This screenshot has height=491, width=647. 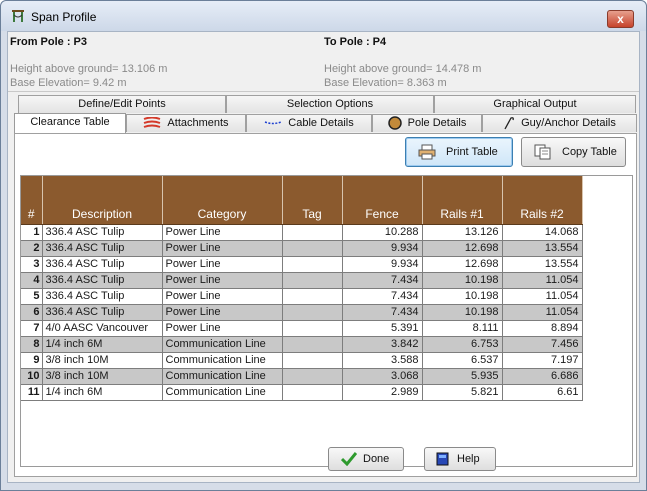 I want to click on cell-description: 1/4 inch 6M, so click(x=102, y=392).